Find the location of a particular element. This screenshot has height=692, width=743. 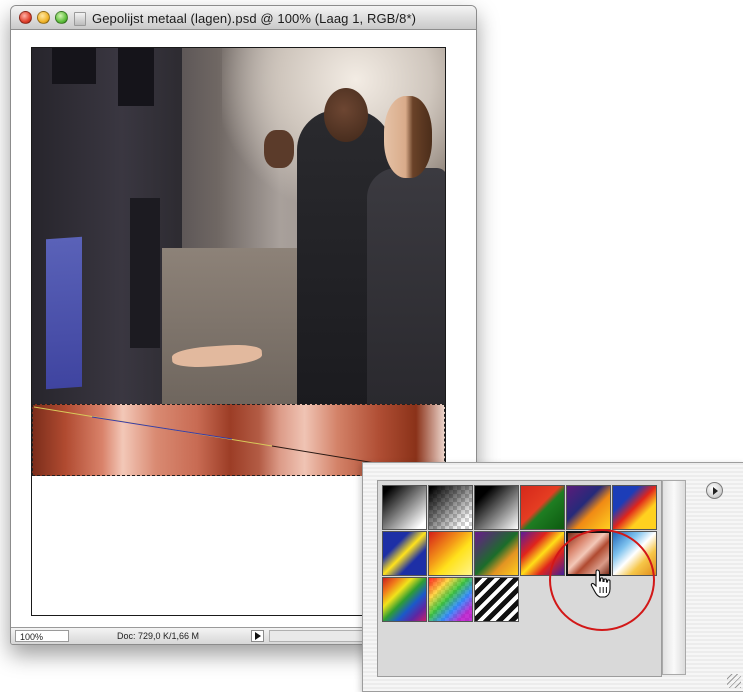

preset-black-transparent-gradient is located at coordinates (450, 507).